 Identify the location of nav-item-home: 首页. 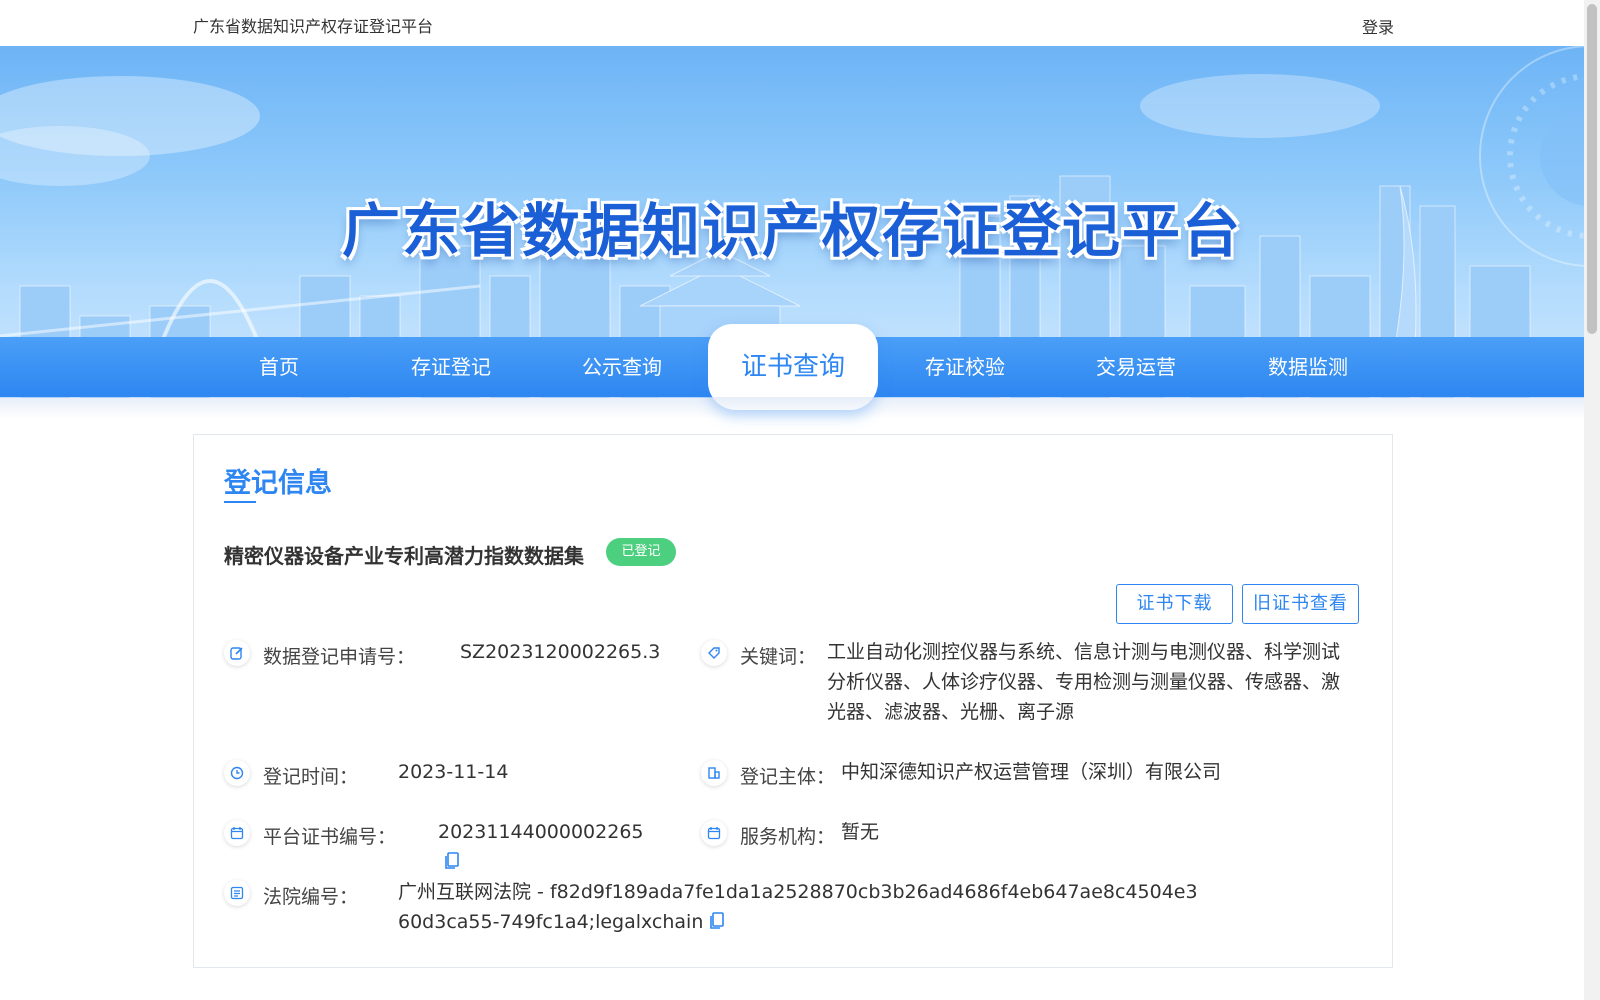
(279, 367).